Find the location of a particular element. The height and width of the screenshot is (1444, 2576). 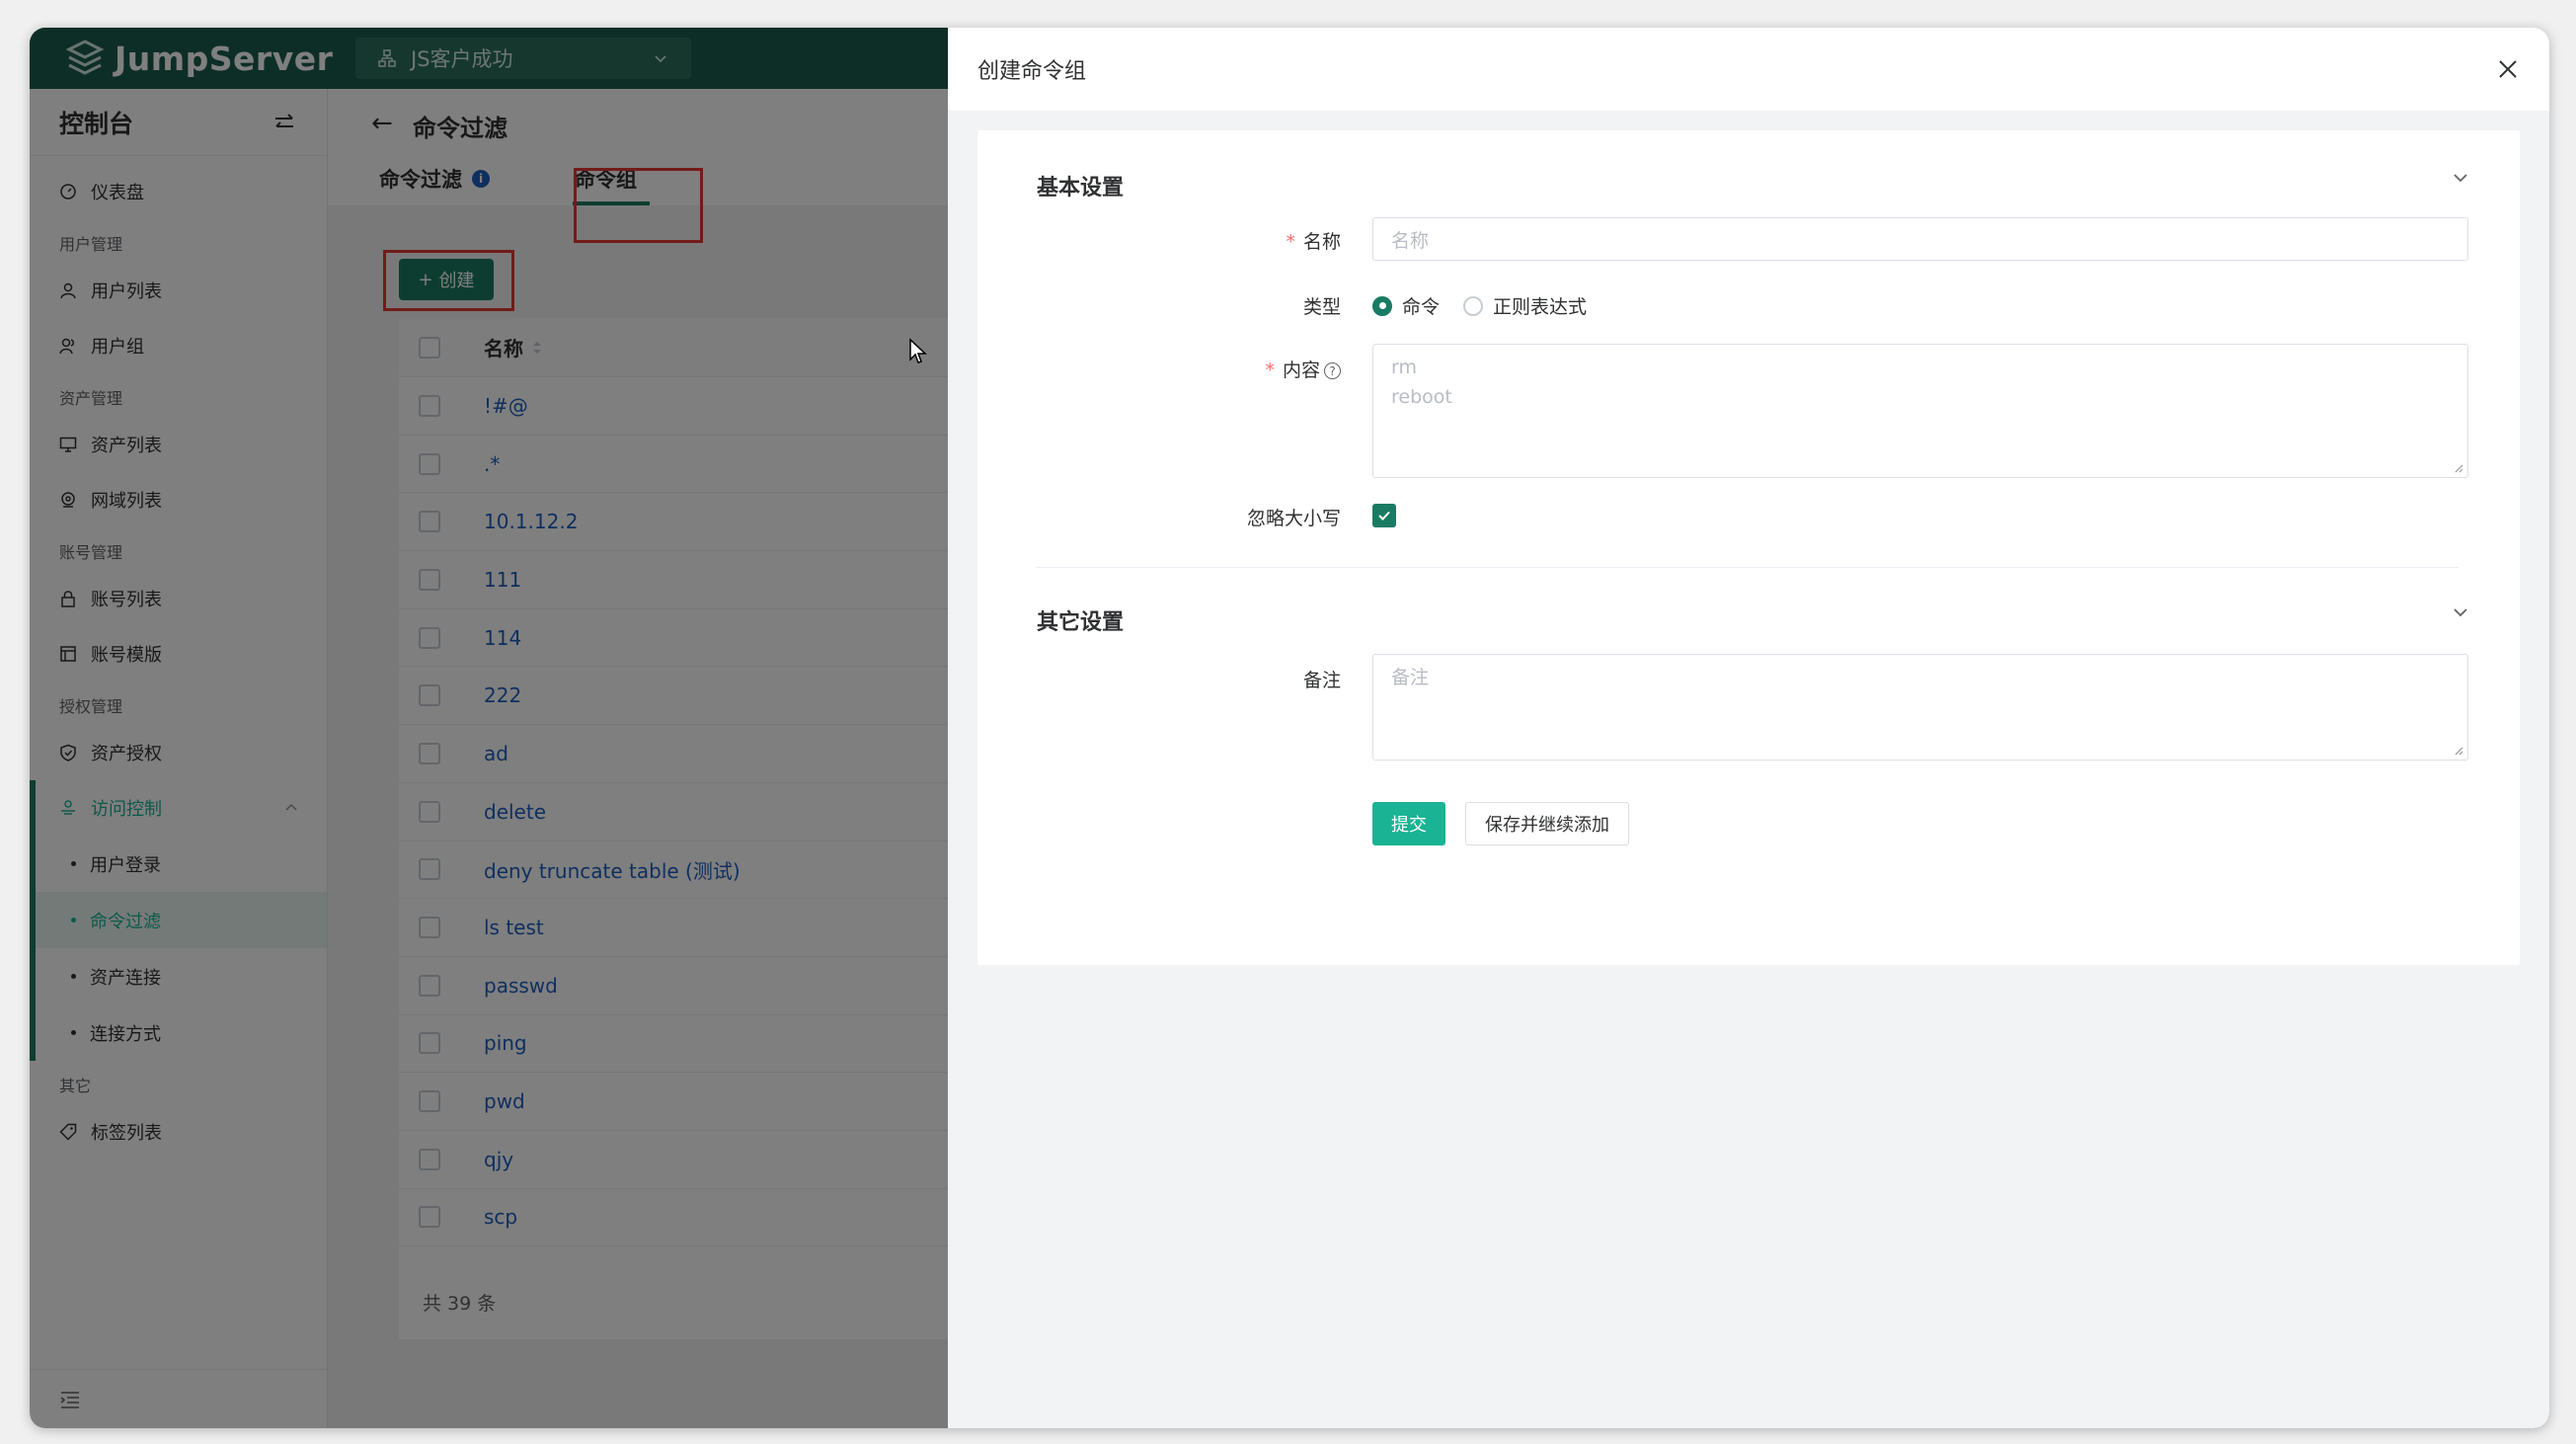

content-label-text: 内容 is located at coordinates (1301, 370).